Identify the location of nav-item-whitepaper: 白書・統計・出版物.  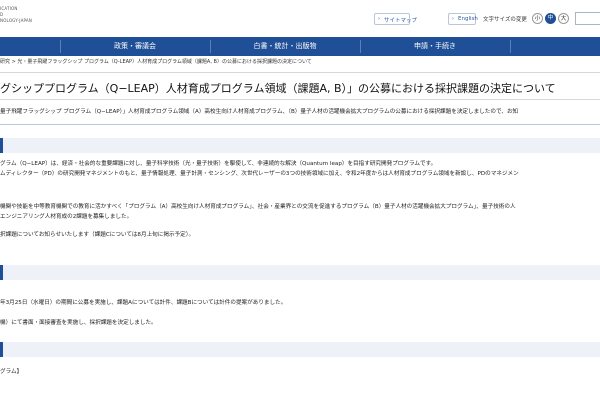
(285, 46).